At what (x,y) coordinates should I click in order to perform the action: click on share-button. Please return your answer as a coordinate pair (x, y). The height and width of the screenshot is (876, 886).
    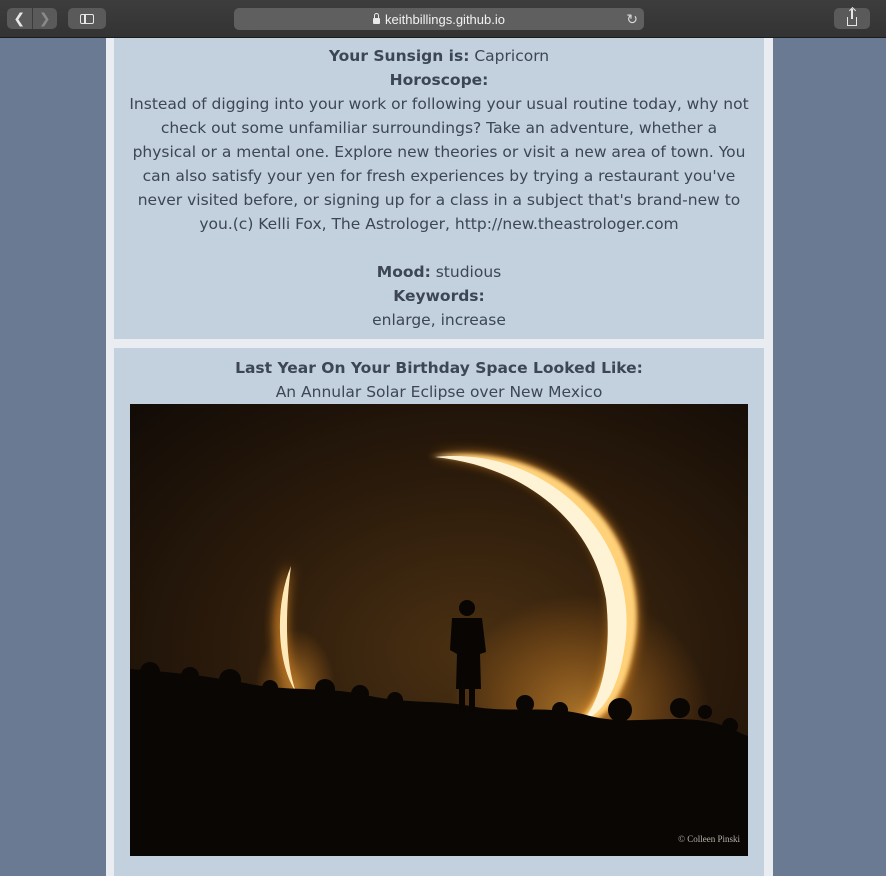
    Looking at the image, I should click on (852, 18).